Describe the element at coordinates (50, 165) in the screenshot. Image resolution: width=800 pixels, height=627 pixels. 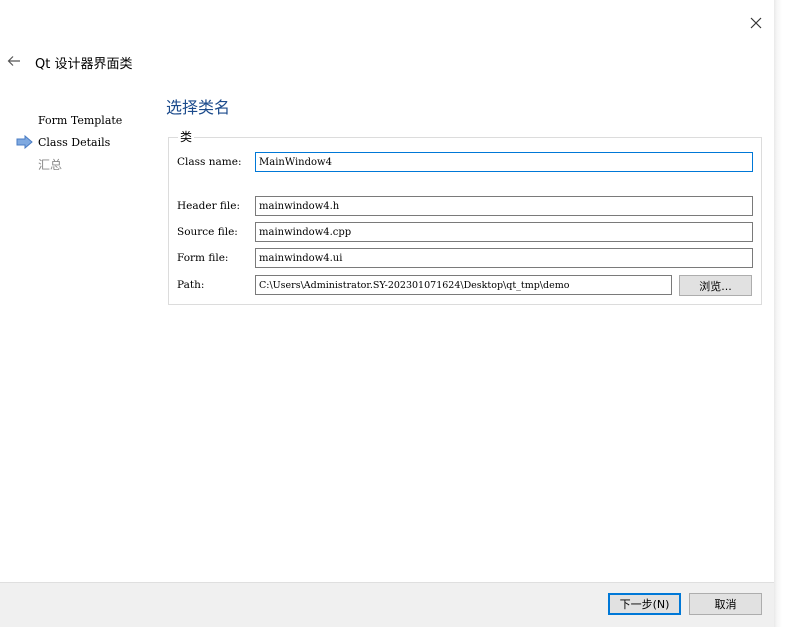
I see `step-summary: 汇总` at that location.